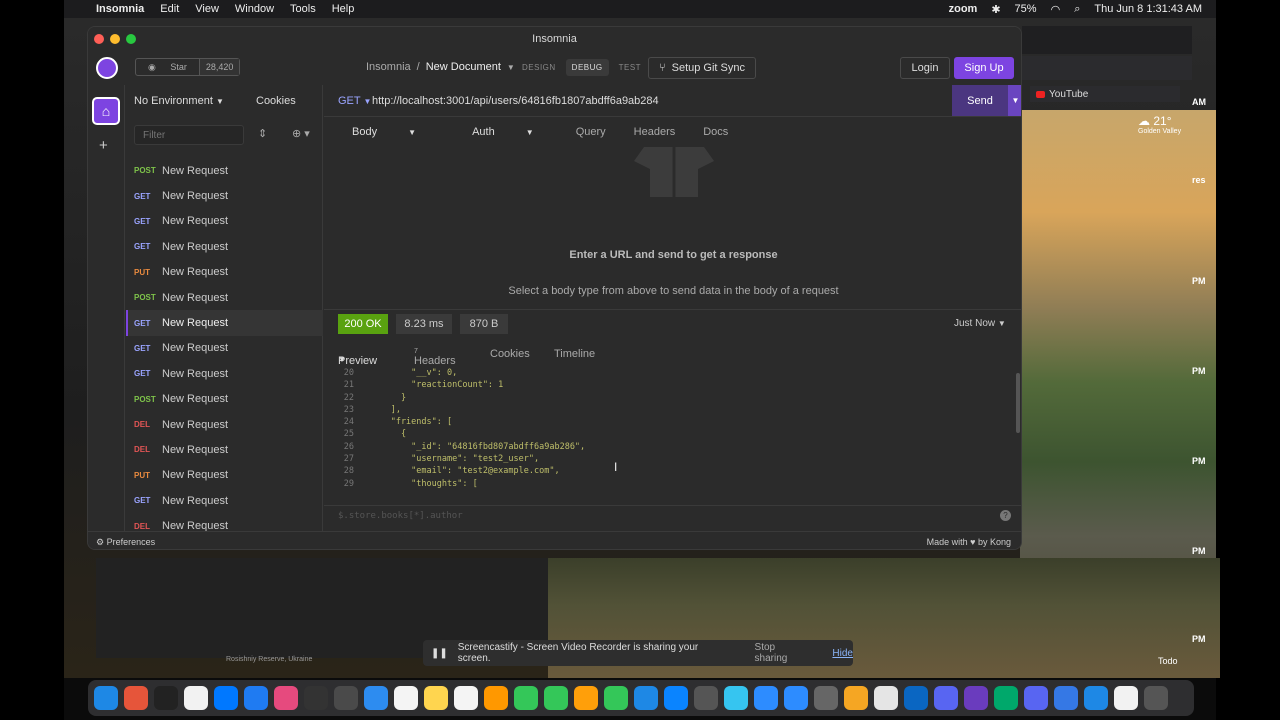 The image size is (1280, 720). I want to click on battery-percent: 75%, so click(1026, 9).